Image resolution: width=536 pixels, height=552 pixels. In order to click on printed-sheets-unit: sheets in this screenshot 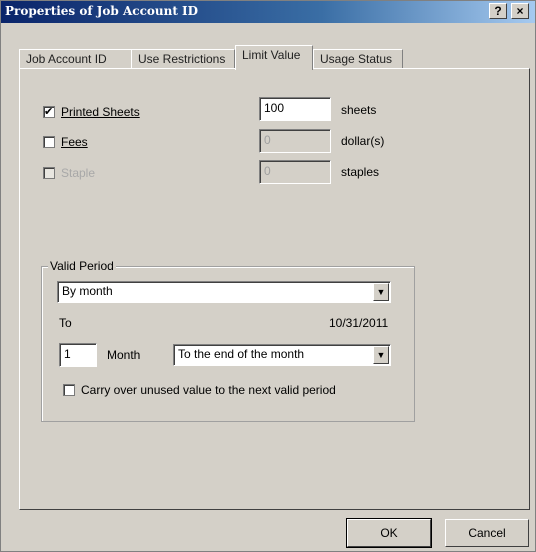, I will do `click(359, 110)`.